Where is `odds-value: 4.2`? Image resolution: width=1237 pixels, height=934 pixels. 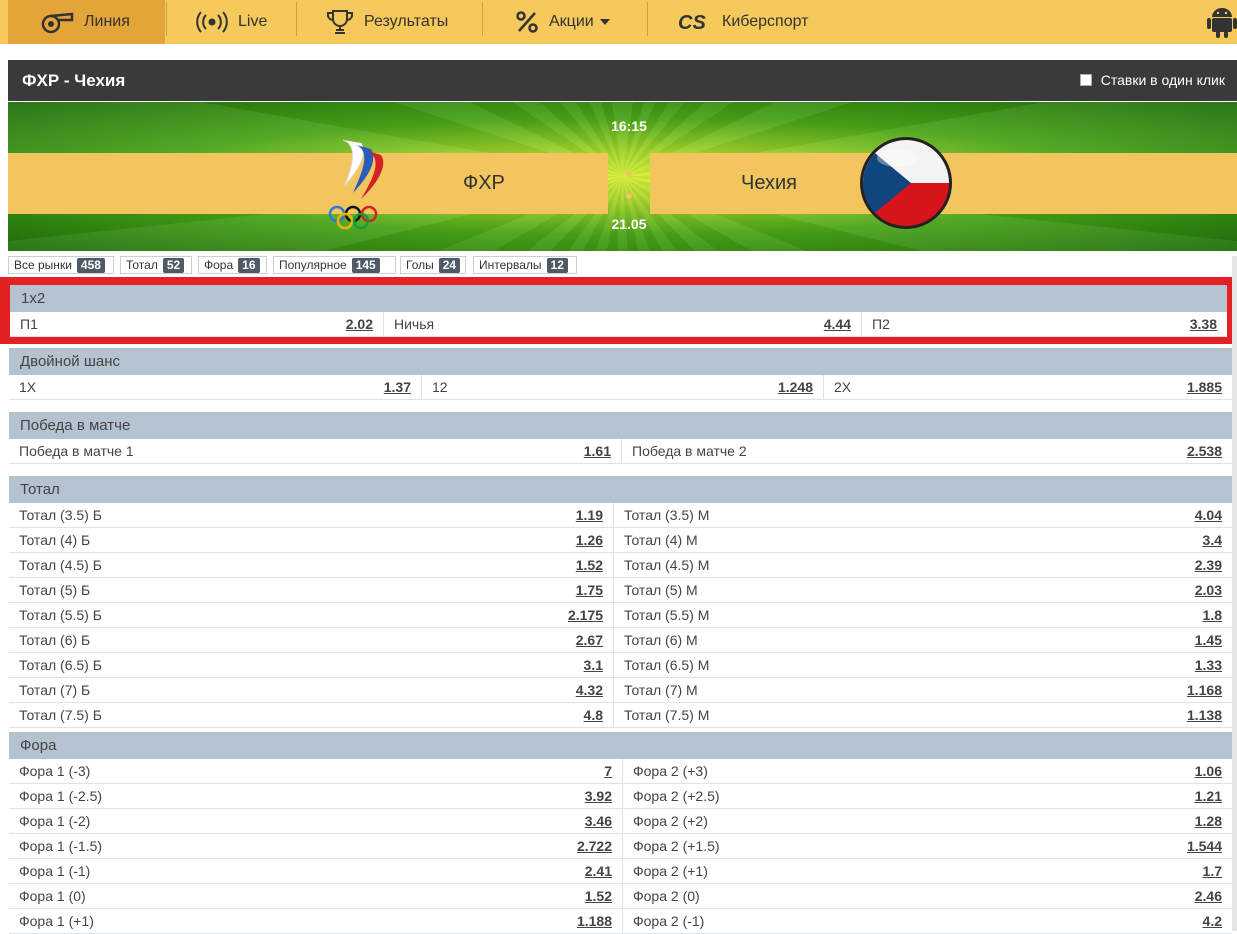
odds-value: 4.2 is located at coordinates (1212, 921).